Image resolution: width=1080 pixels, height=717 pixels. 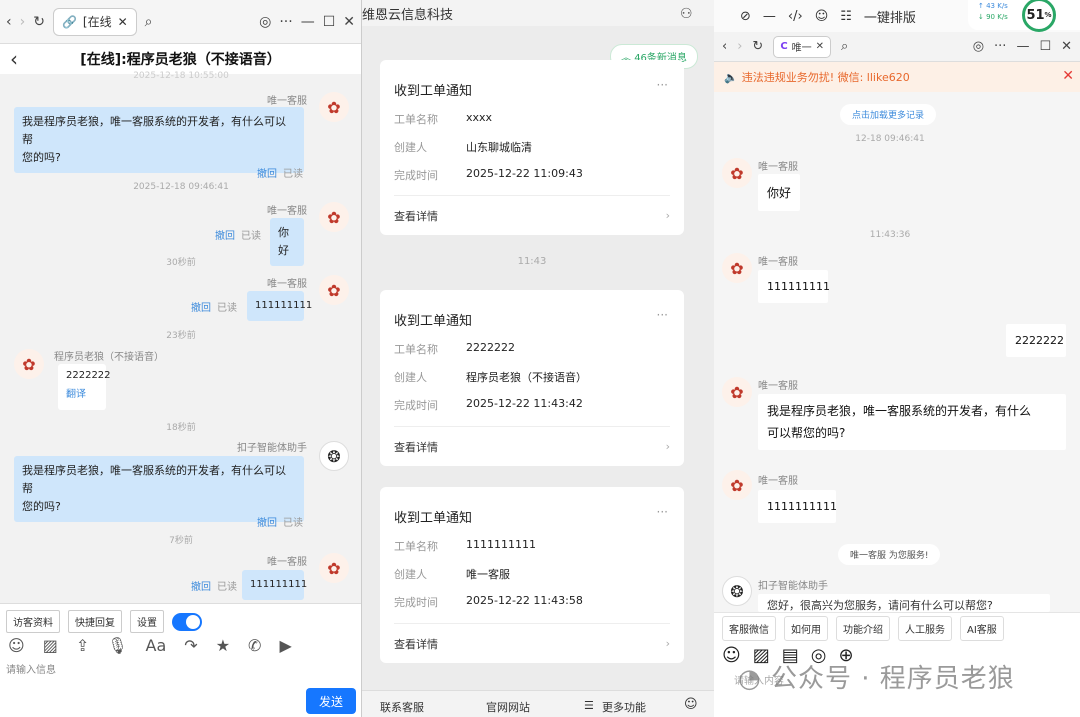 I want to click on message-bubble: 2222222, so click(x=1036, y=340).